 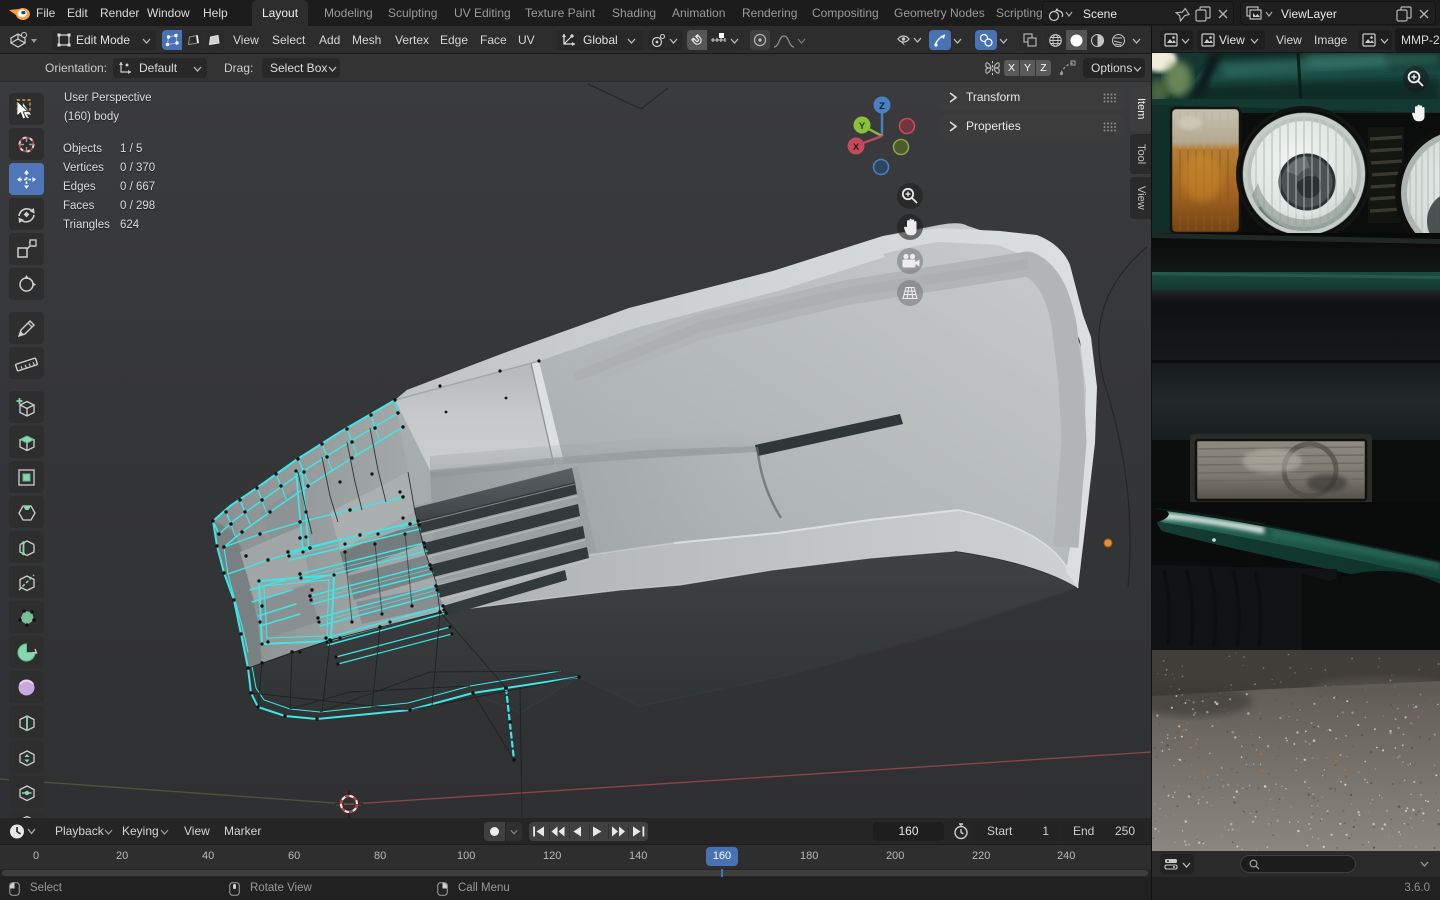 What do you see at coordinates (882, 106) in the screenshot?
I see `svg-text: Z` at bounding box center [882, 106].